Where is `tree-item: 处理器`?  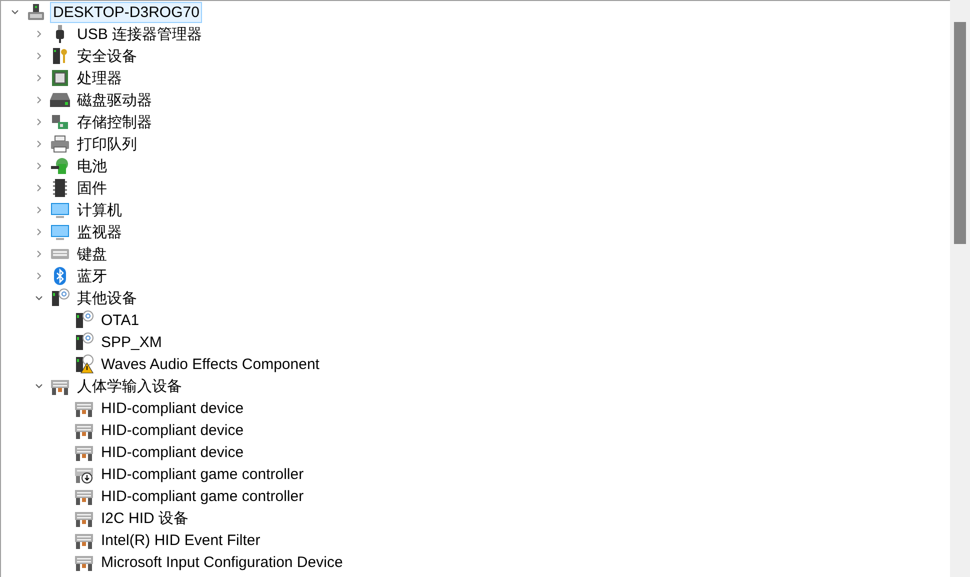 tree-item: 处理器 is located at coordinates (99, 78).